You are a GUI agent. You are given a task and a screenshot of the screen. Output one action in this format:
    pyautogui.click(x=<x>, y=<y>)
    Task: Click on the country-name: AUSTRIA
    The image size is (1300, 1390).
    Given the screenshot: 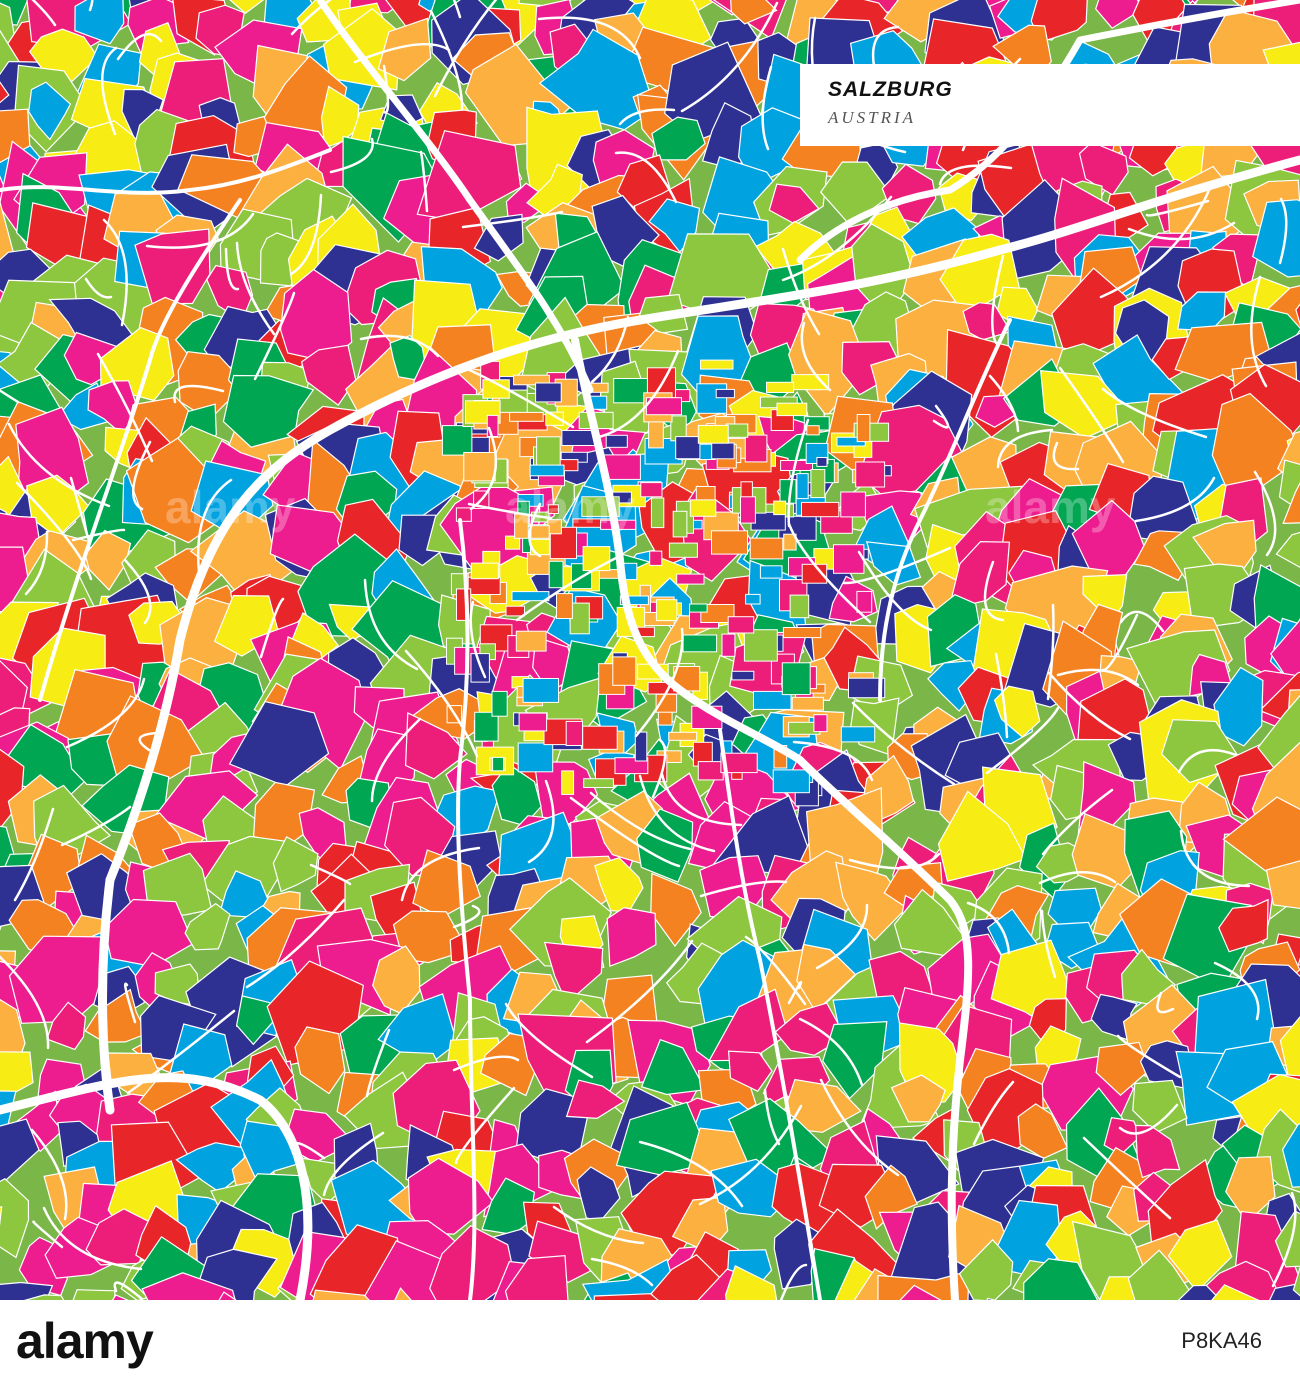 What is the action you would take?
    pyautogui.click(x=872, y=117)
    